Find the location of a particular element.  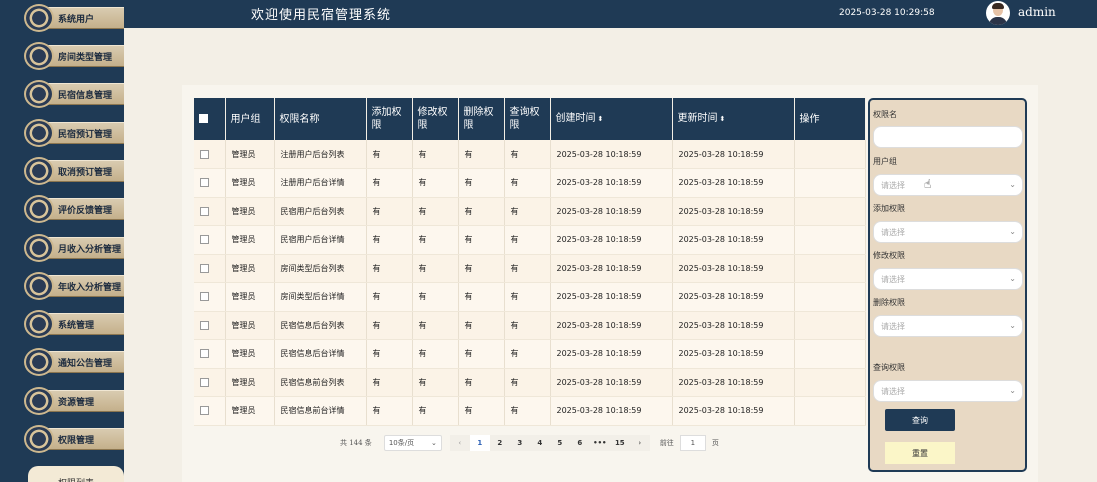

query-button: 查询 is located at coordinates (920, 420).